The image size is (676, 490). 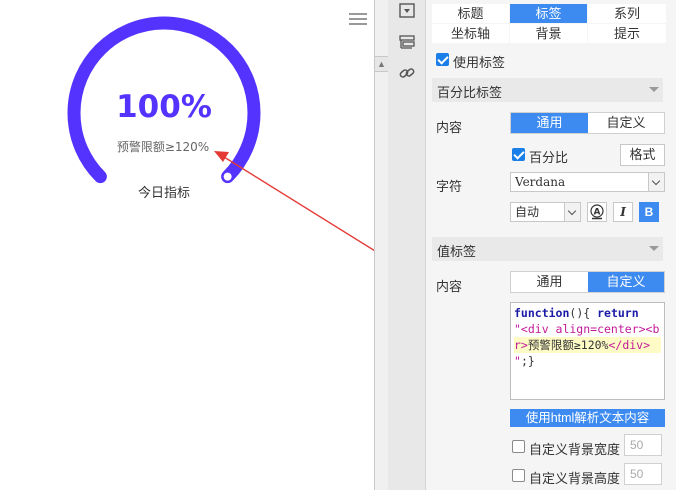 What do you see at coordinates (587, 418) in the screenshot?
I see `html-parse-button: 使用html解析文本内容` at bounding box center [587, 418].